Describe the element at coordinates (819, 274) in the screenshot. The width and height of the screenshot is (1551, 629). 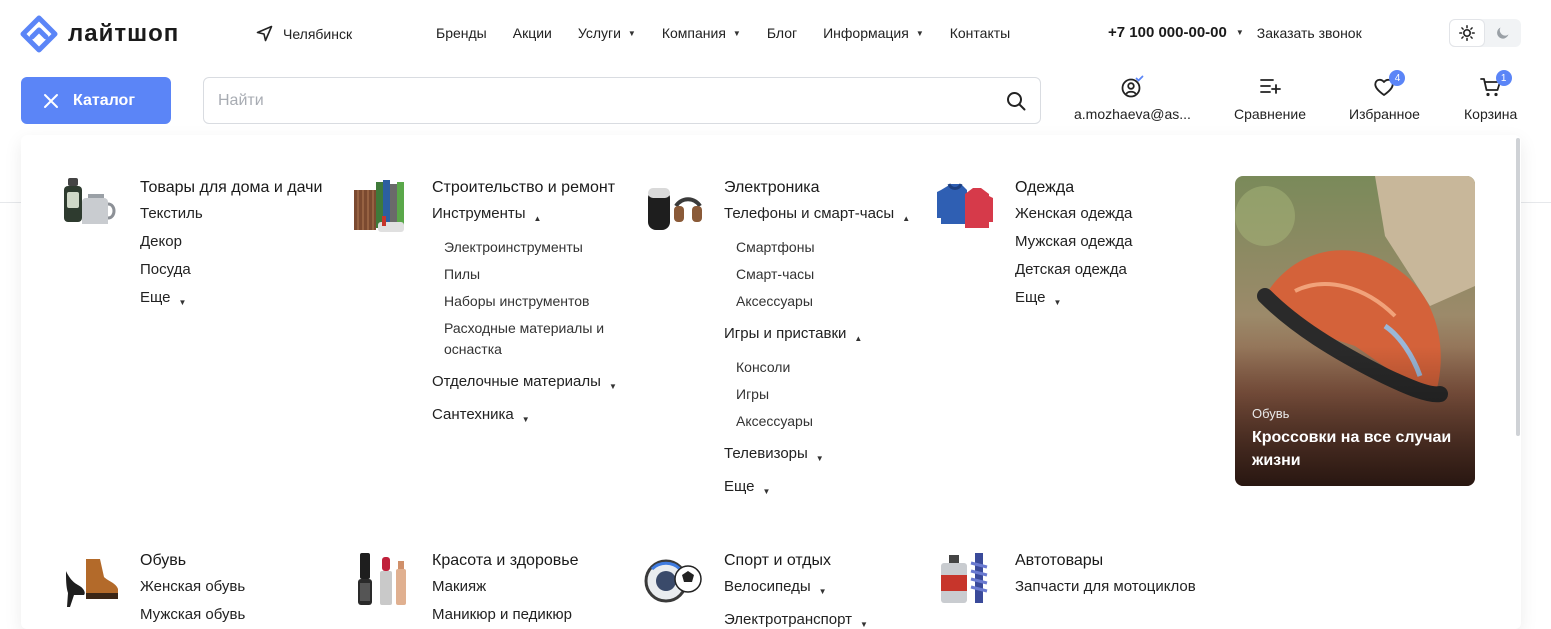
I see `sub-subcategory-link: Смарт-часы` at that location.